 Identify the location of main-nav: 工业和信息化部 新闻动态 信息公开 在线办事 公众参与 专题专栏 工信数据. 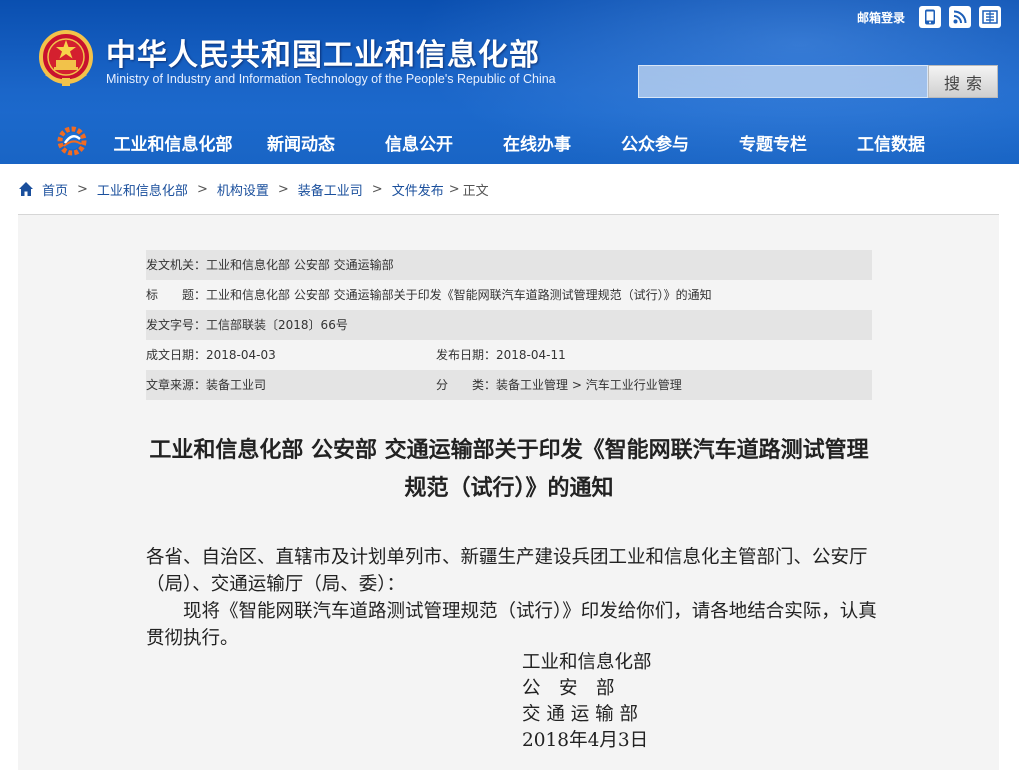
(527, 145).